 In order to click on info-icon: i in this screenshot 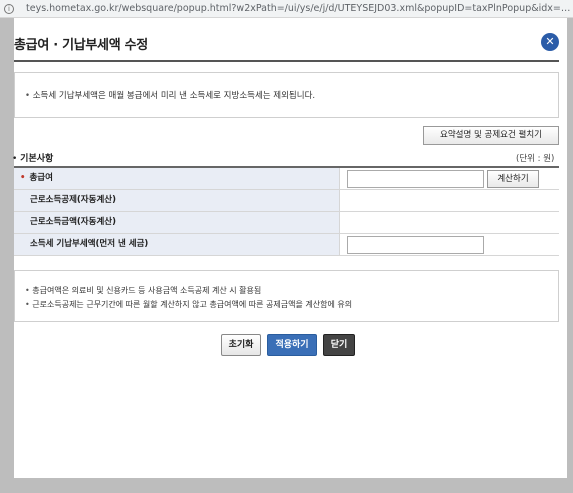, I will do `click(9, 8)`.